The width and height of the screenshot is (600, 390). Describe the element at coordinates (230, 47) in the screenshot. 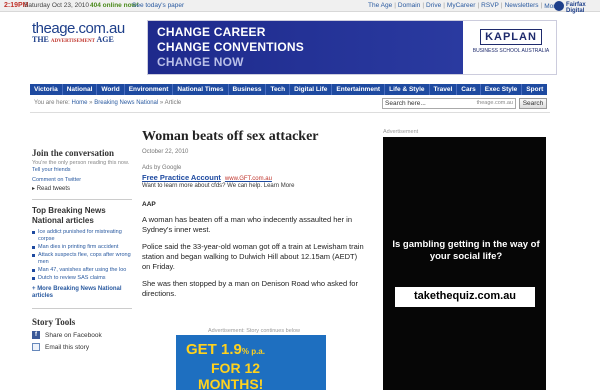

I see `banner-line-2: CHANGE CONVENTIONS` at that location.